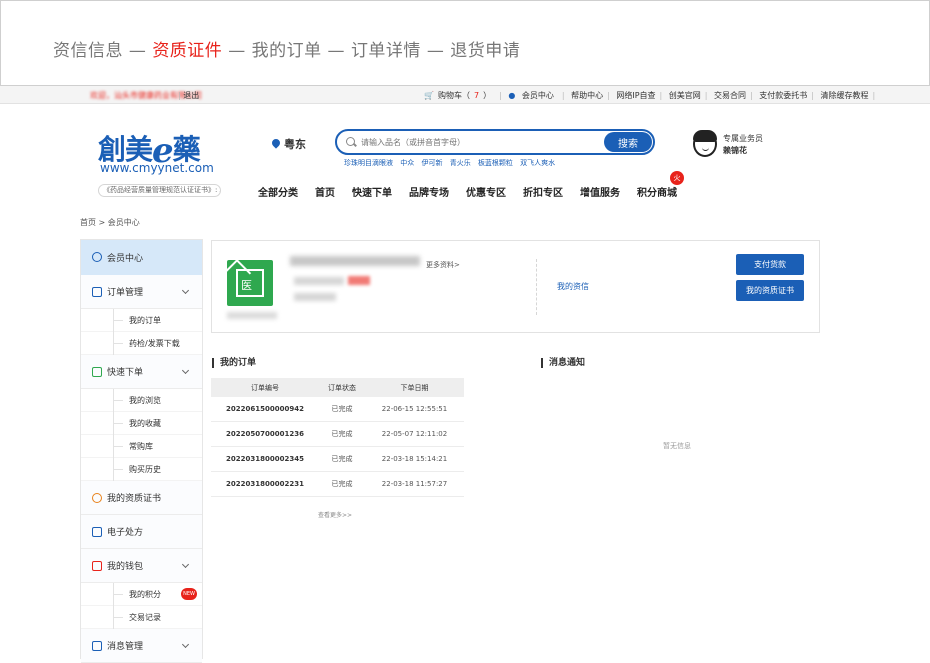 Image resolution: width=930 pixels, height=663 pixels. What do you see at coordinates (845, 95) in the screenshot?
I see `clear-cache-link: 清除缓存教程` at bounding box center [845, 95].